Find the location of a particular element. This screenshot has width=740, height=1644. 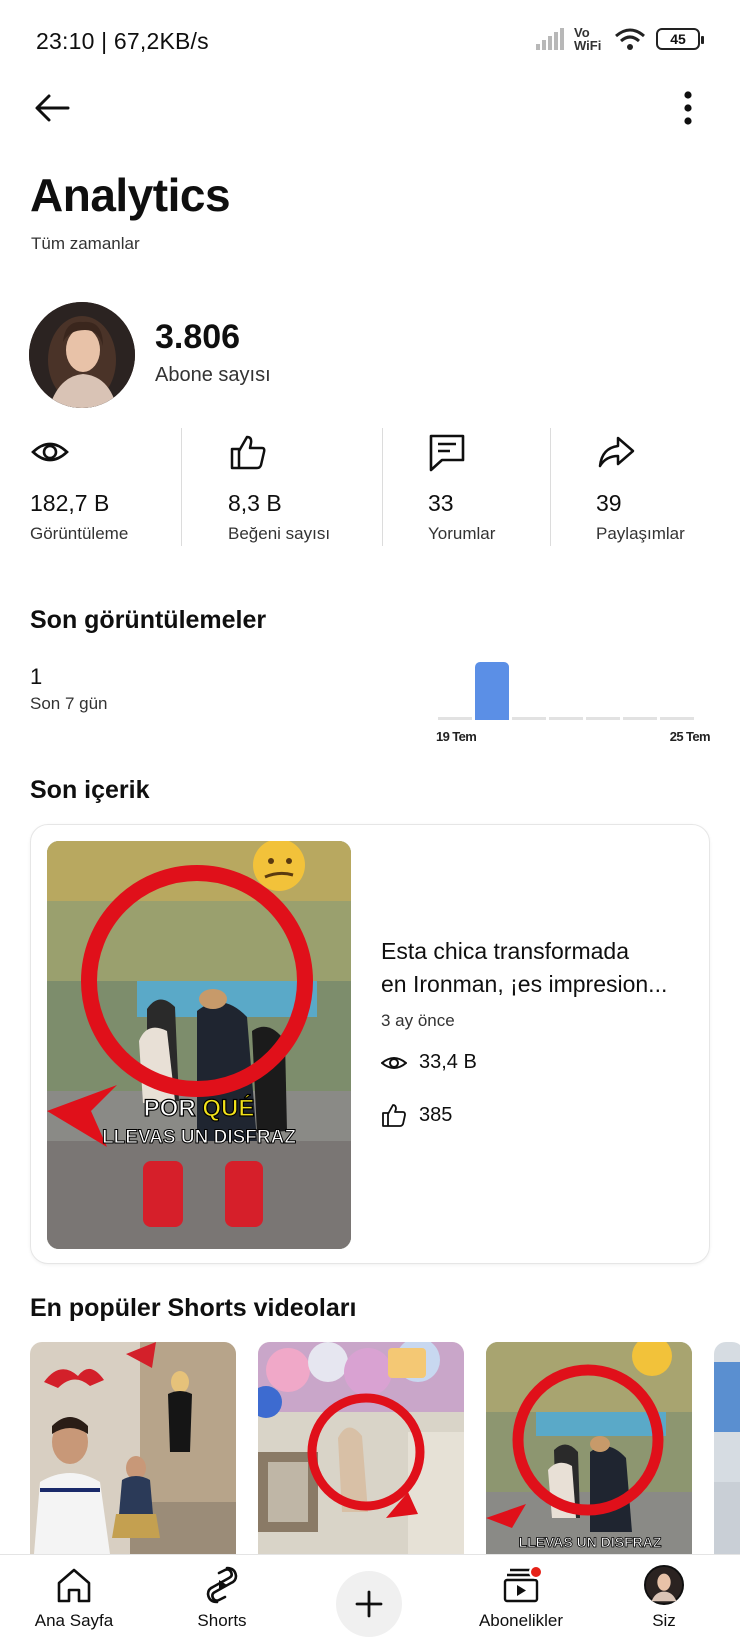

svg-text: POR QUÉ is located at coordinates (199, 1108).